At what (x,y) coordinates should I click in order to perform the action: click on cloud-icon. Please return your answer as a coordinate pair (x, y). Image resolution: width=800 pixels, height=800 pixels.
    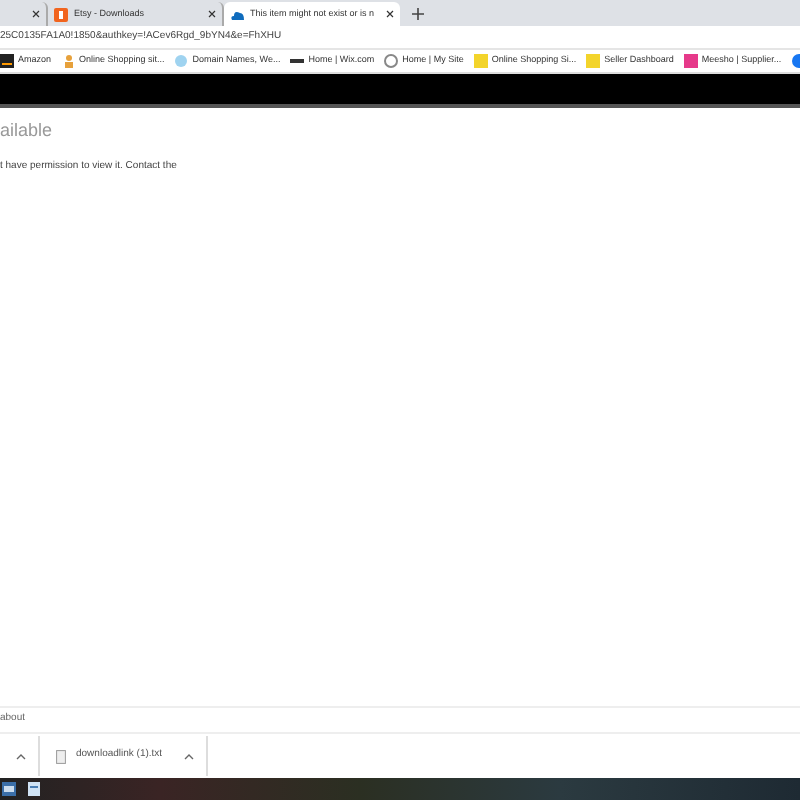
    Looking at the image, I should click on (237, 14).